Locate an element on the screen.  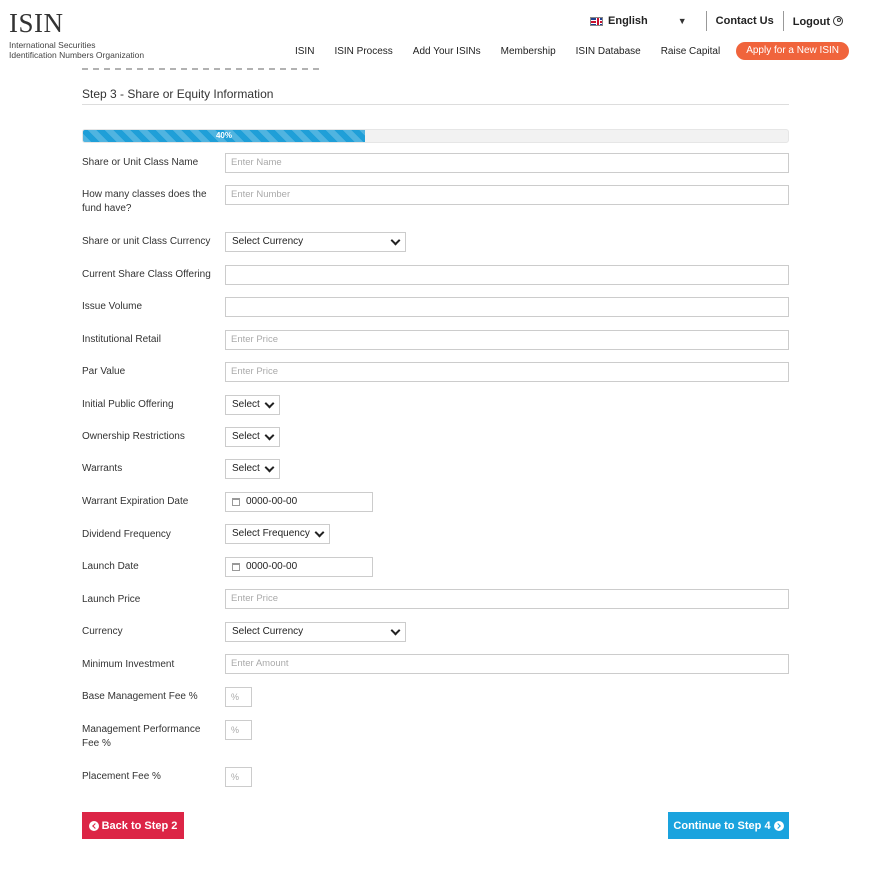
field-label: Initial Public Offering is located at coordinates (128, 404).